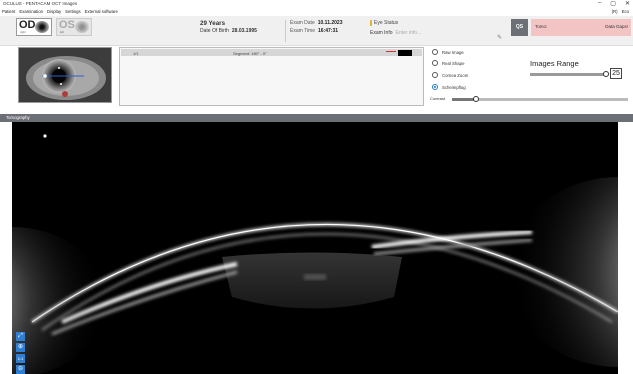  I want to click on menu-item-examination: Examination, so click(31, 11).